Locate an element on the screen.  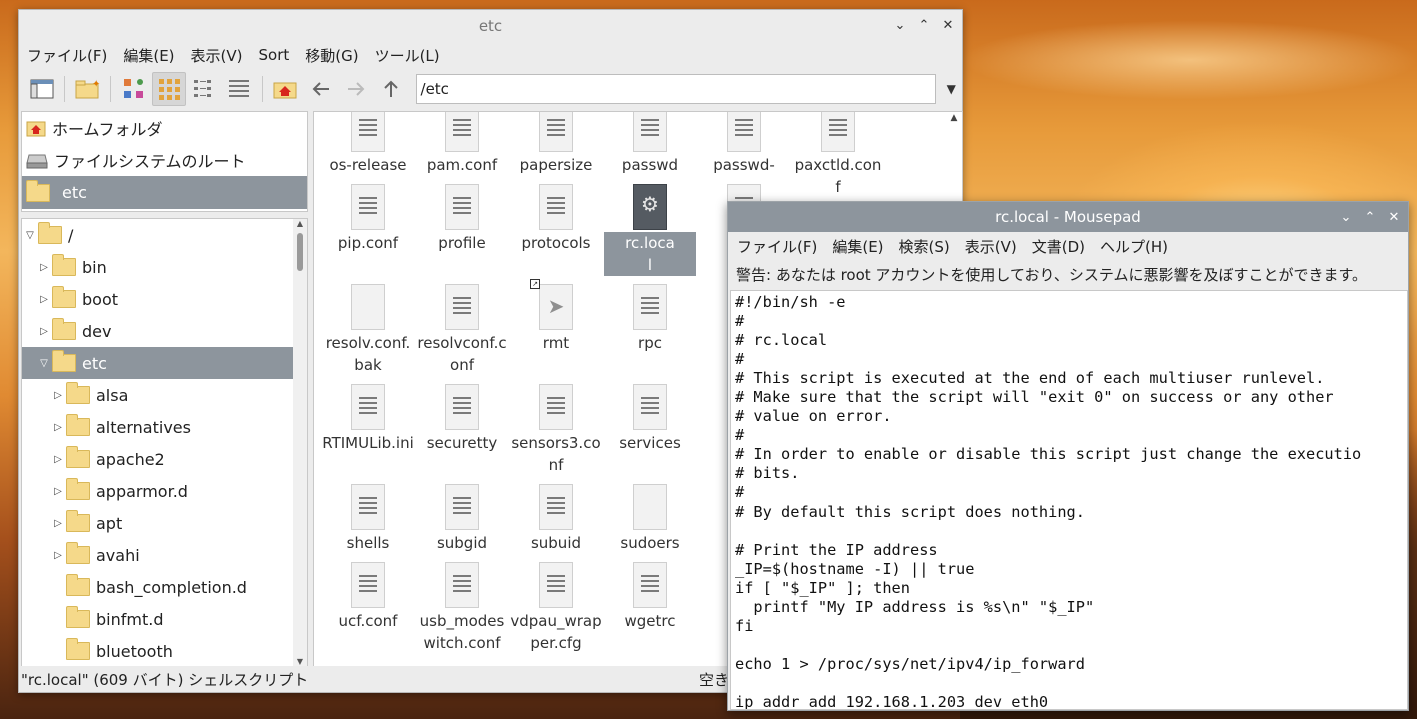
file-item: subuid is located at coordinates (556, 519).